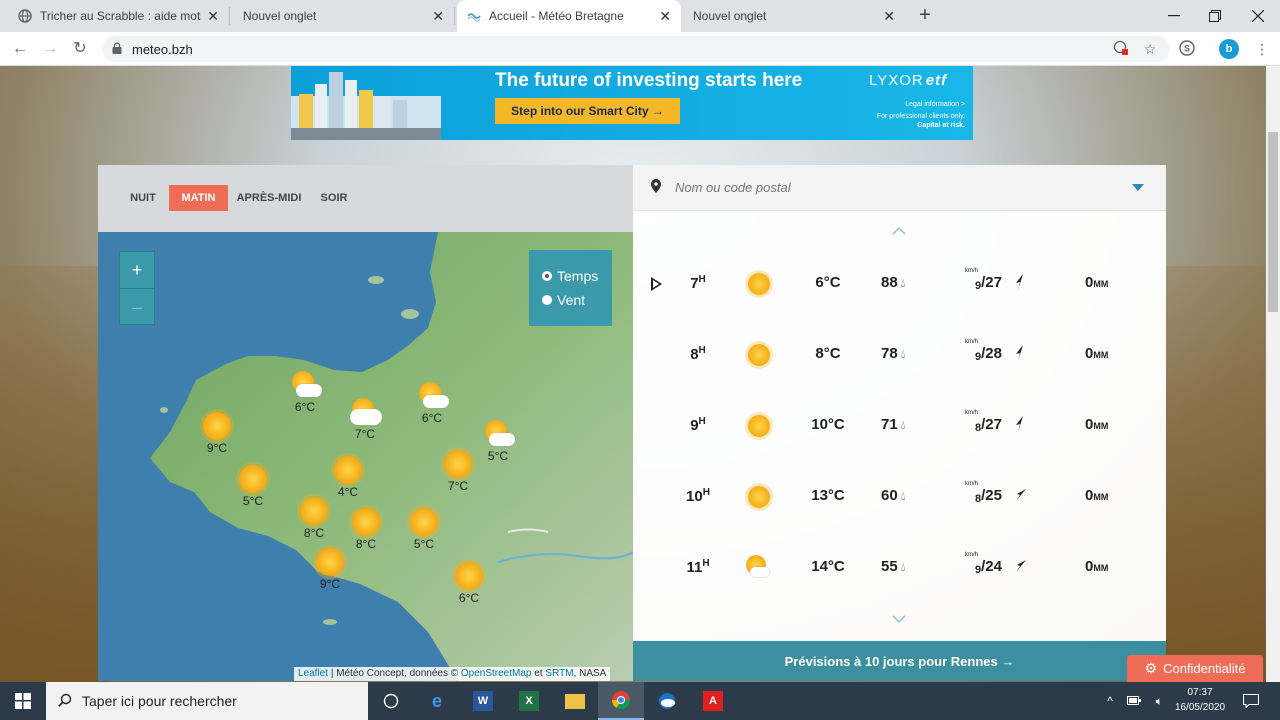  Describe the element at coordinates (143, 198) in the screenshot. I see `tab-nuit: NUIT` at that location.